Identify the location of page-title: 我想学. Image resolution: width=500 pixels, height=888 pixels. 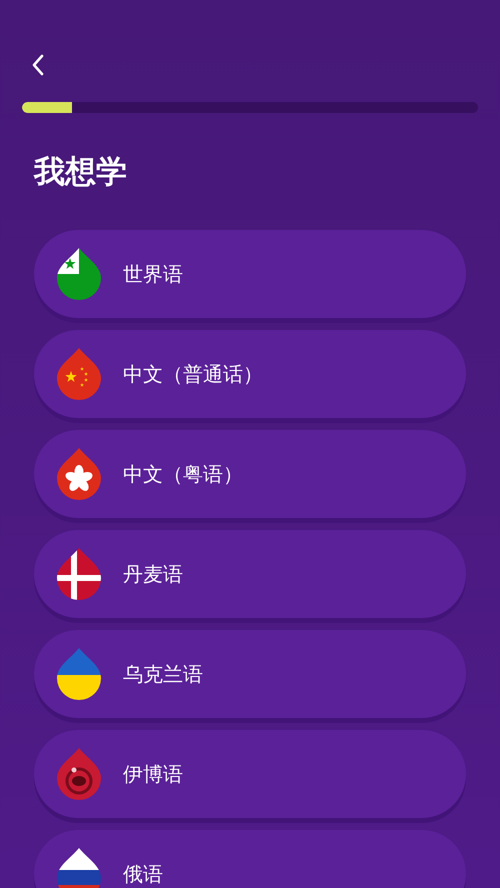
(81, 172).